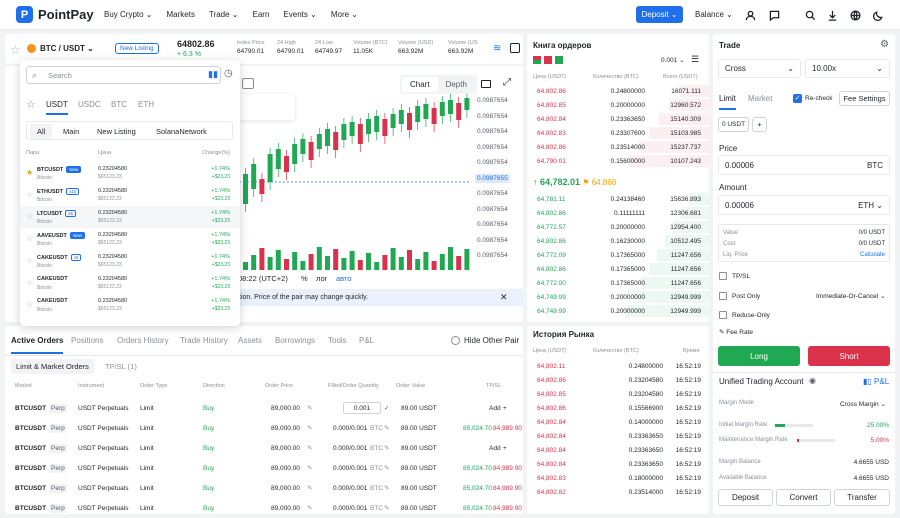 Image resolution: width=900 pixels, height=518 pixels. I want to click on tab-assets: Assets, so click(250, 340).